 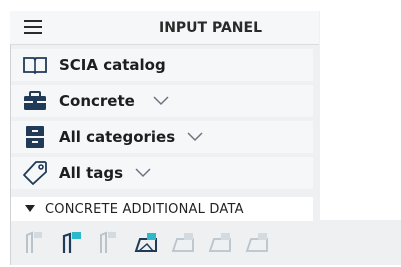 I want to click on cabinet-icon, so click(x=35, y=137).